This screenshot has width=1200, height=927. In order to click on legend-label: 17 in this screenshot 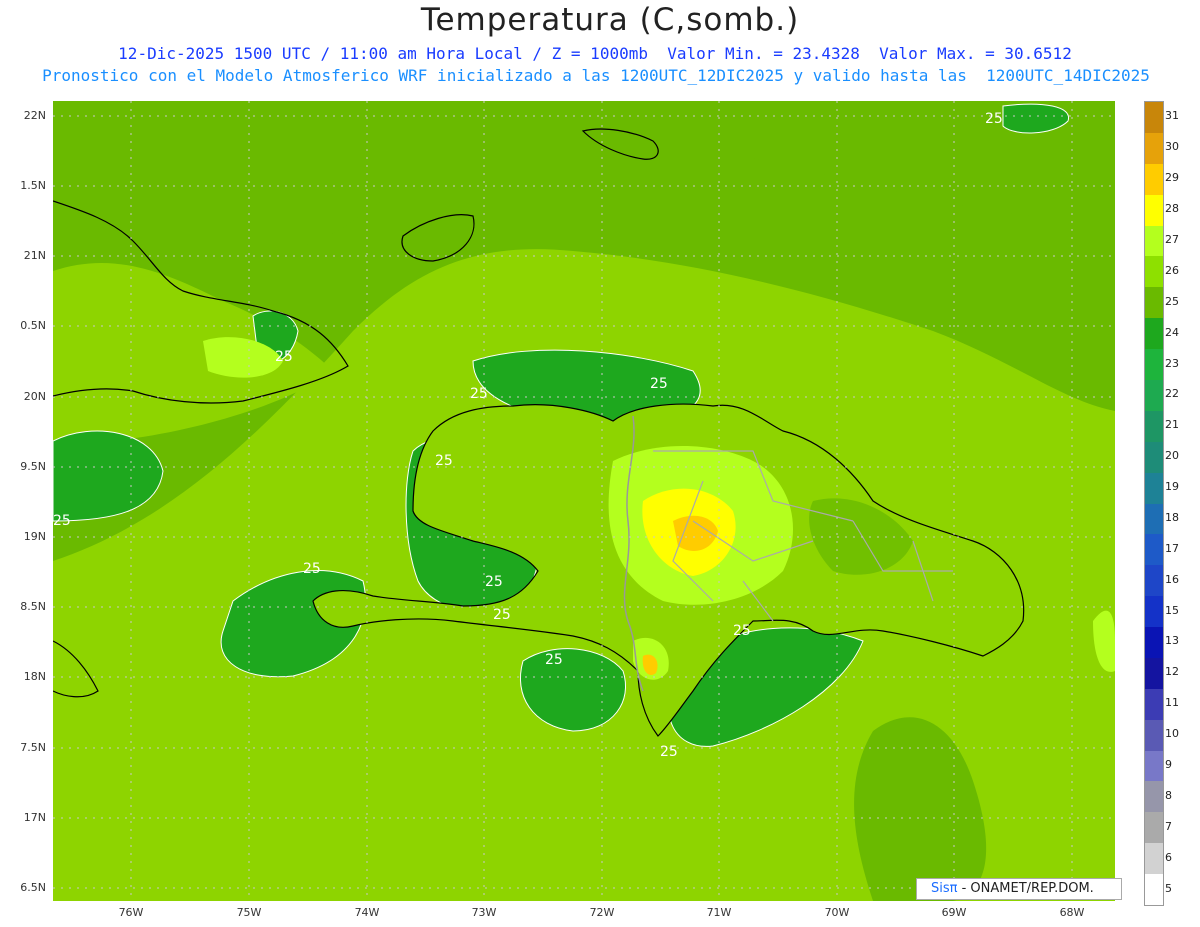, I will do `click(1172, 548)`.